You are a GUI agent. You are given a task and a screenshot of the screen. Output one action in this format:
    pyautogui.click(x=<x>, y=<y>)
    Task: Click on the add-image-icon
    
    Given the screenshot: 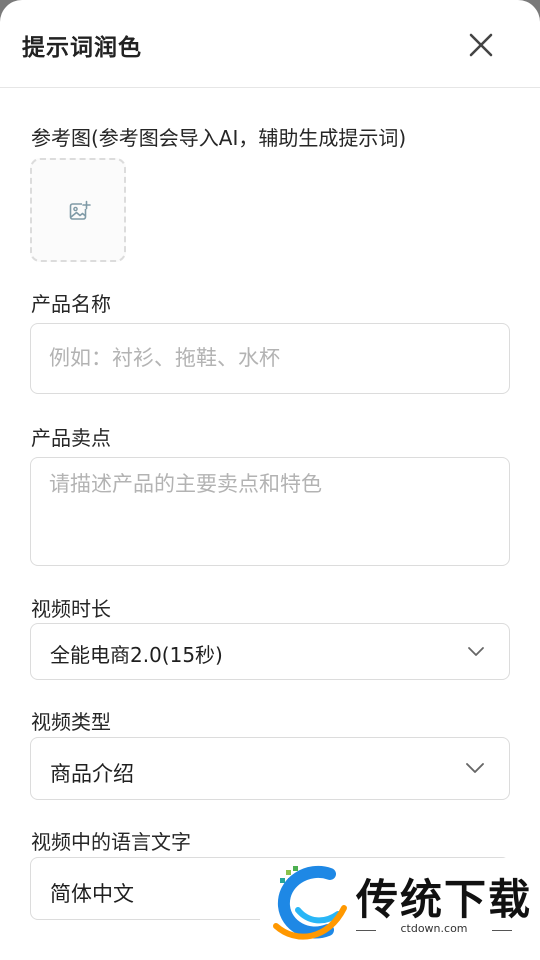 What is the action you would take?
    pyautogui.click(x=80, y=210)
    